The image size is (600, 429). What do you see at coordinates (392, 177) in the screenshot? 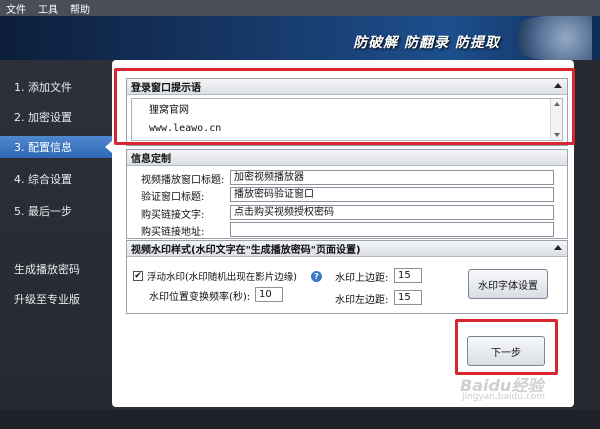
I see `player-title-input: 加密视频播放器` at bounding box center [392, 177].